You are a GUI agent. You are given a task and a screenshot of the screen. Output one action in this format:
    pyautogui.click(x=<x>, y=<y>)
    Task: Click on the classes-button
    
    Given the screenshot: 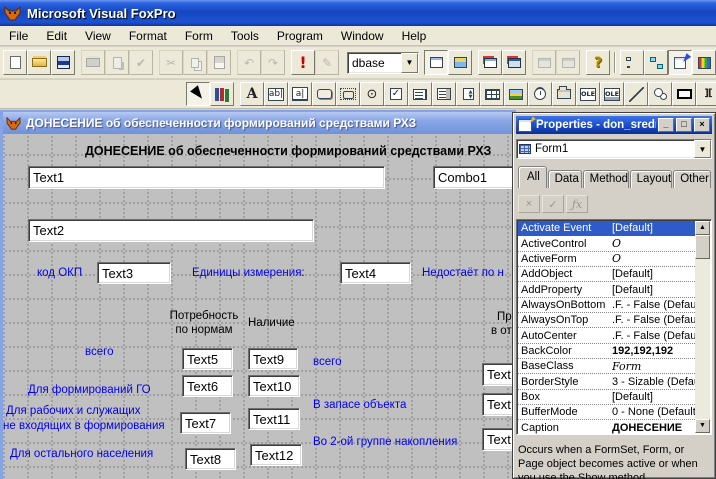 What is the action you would take?
    pyautogui.click(x=222, y=94)
    